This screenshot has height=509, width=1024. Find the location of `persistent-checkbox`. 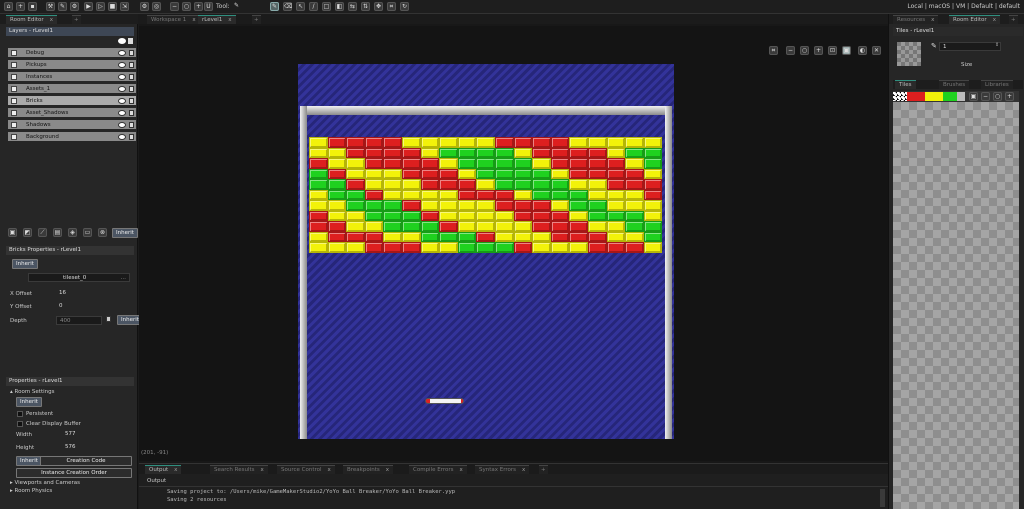

persistent-checkbox is located at coordinates (20, 414).